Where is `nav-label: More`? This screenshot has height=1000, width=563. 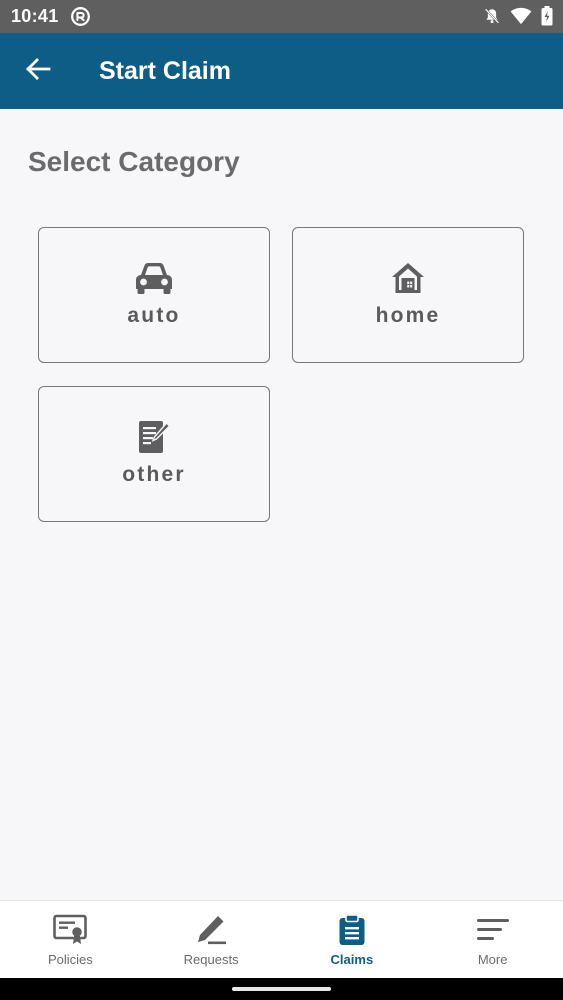 nav-label: More is located at coordinates (492, 959).